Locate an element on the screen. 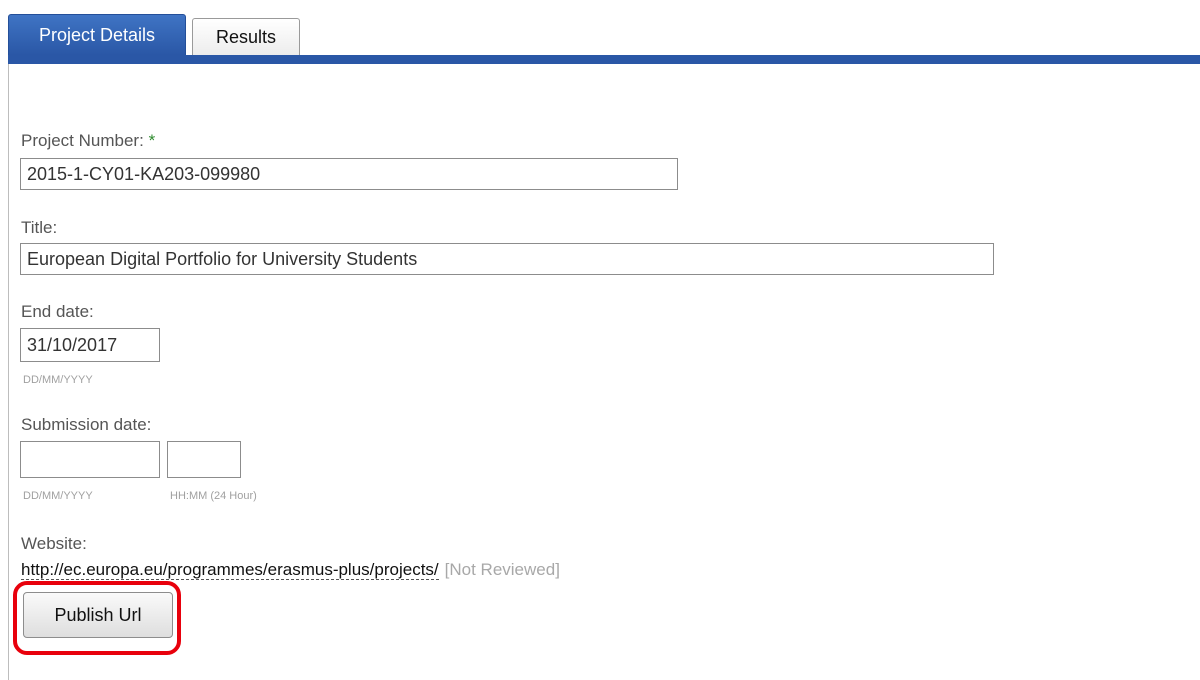 This screenshot has height=680, width=1200. tab-bar: Project Details Results is located at coordinates (154, 35).